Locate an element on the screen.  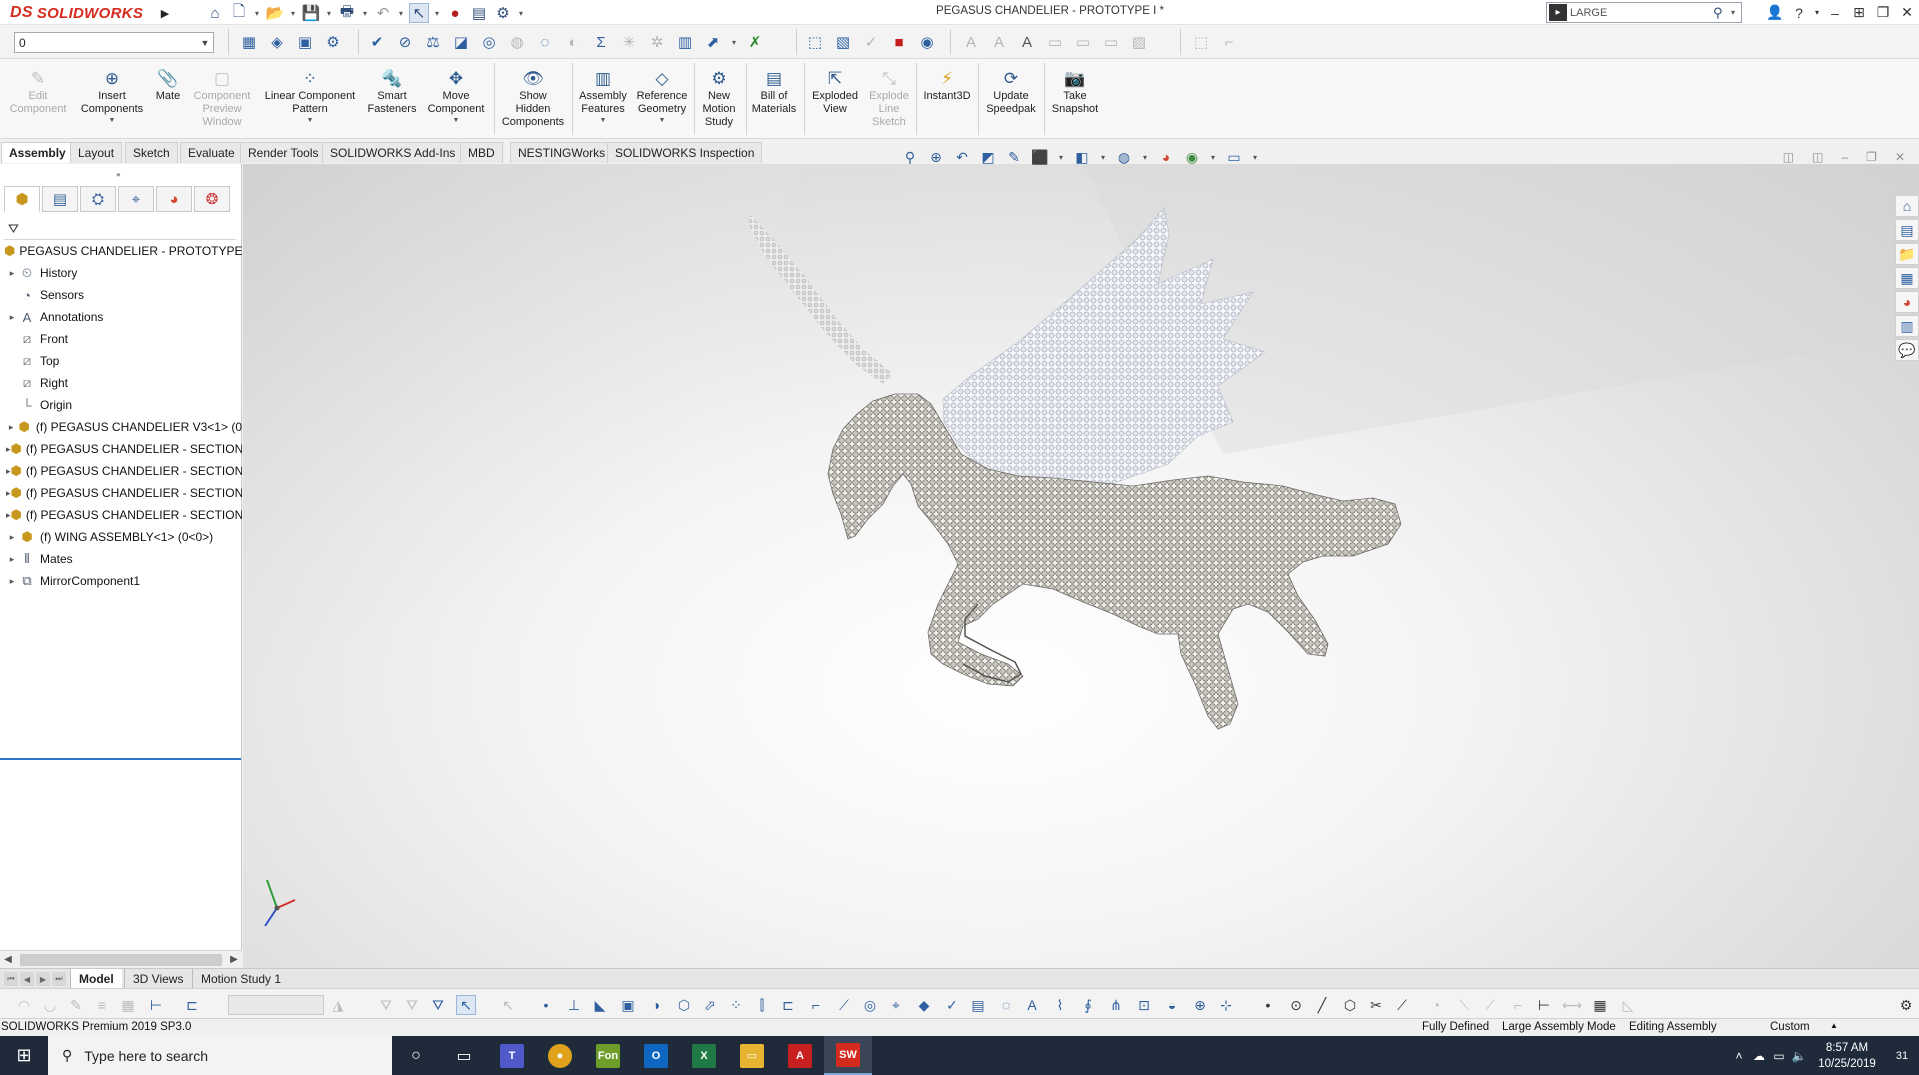
tree-item-component: ▸ ⬢ (f) PEGASUS CHANDELIER - SECTION is located at coordinates (121, 493).